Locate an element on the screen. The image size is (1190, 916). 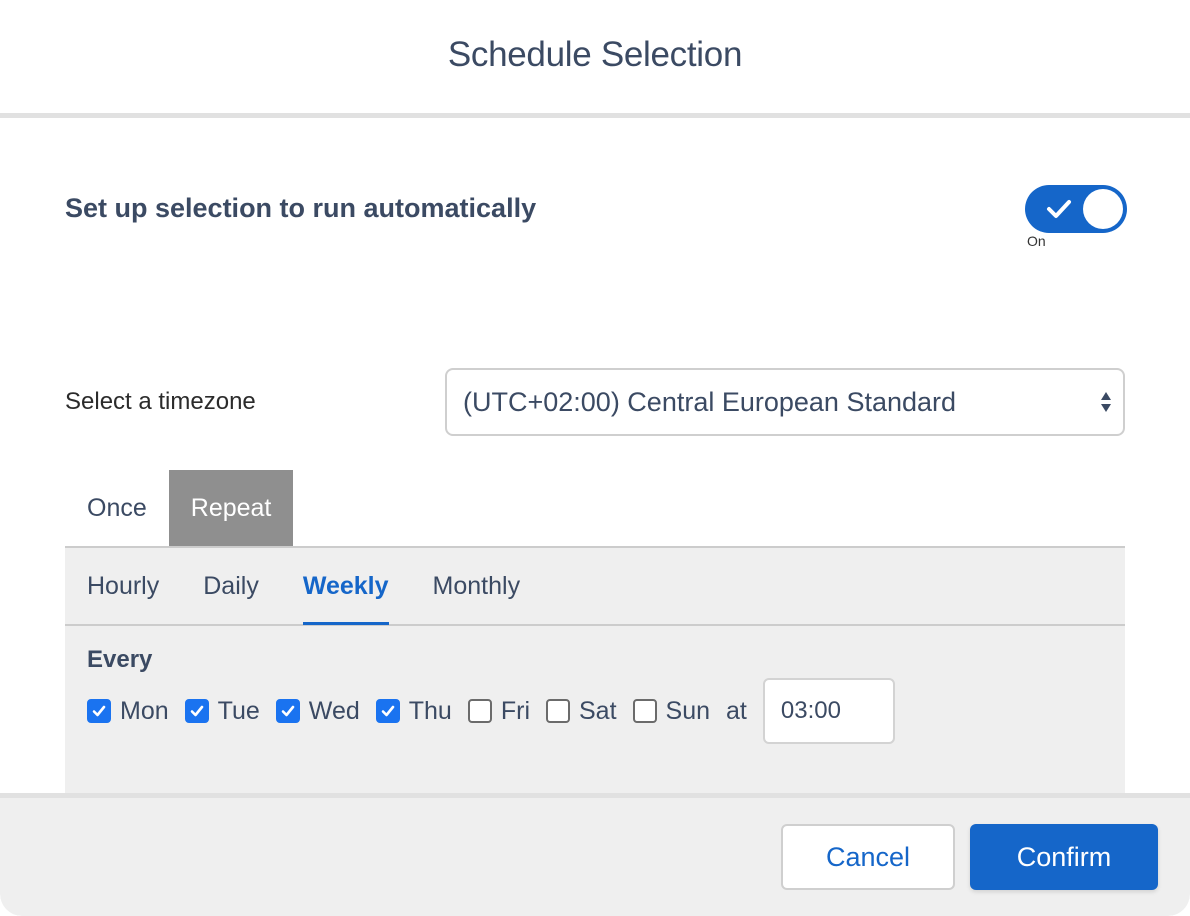
weekday-selector: Mon Tue Wed Thu Fri Sat Sun at 03:00 is located at coordinates (491, 711).